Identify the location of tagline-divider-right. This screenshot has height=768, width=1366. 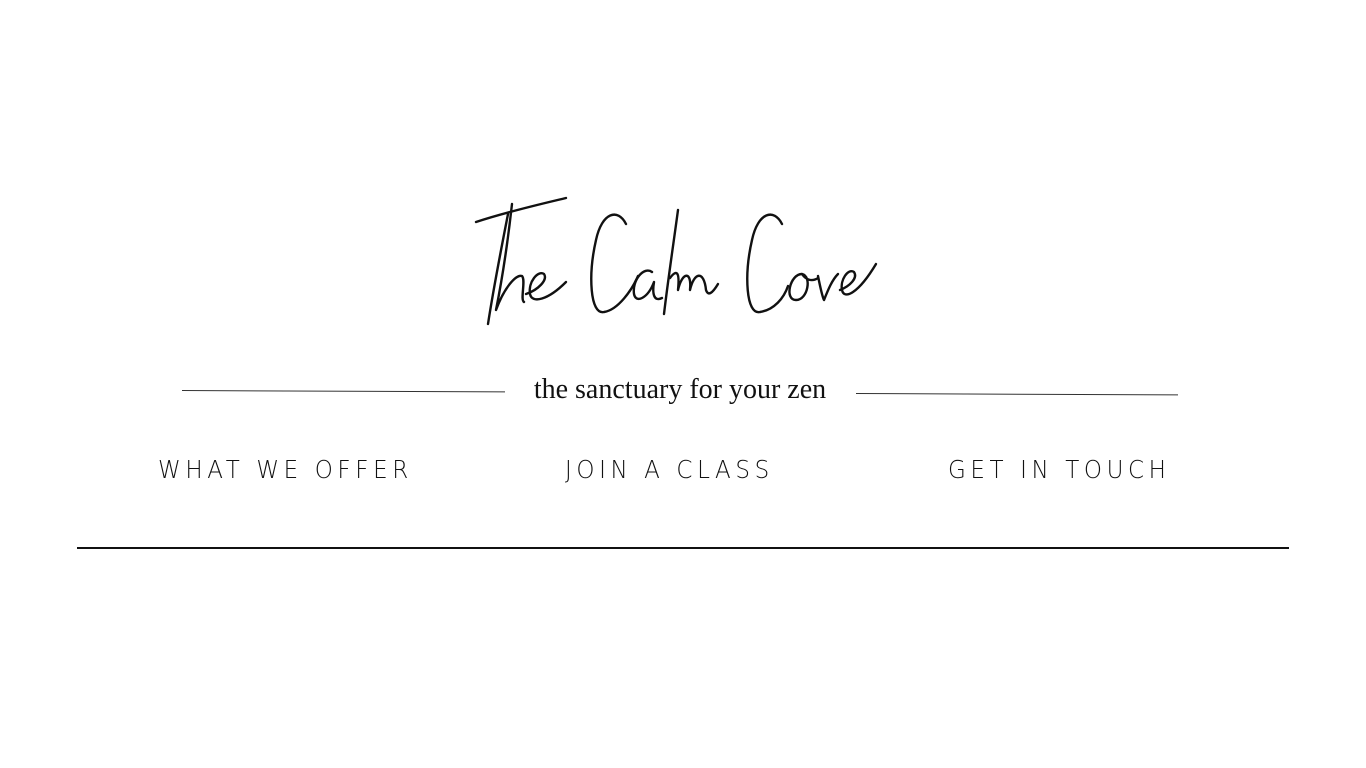
(1016, 394).